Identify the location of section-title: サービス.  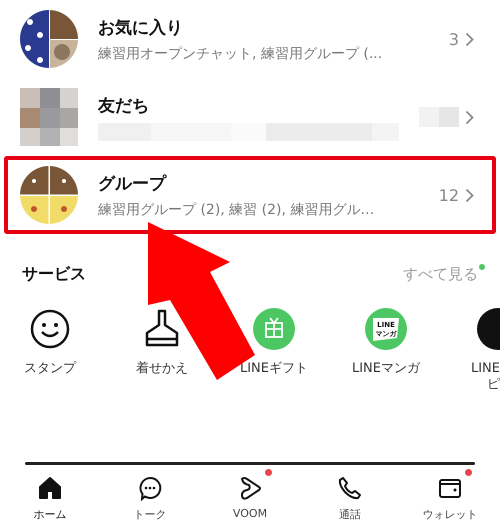
(54, 274).